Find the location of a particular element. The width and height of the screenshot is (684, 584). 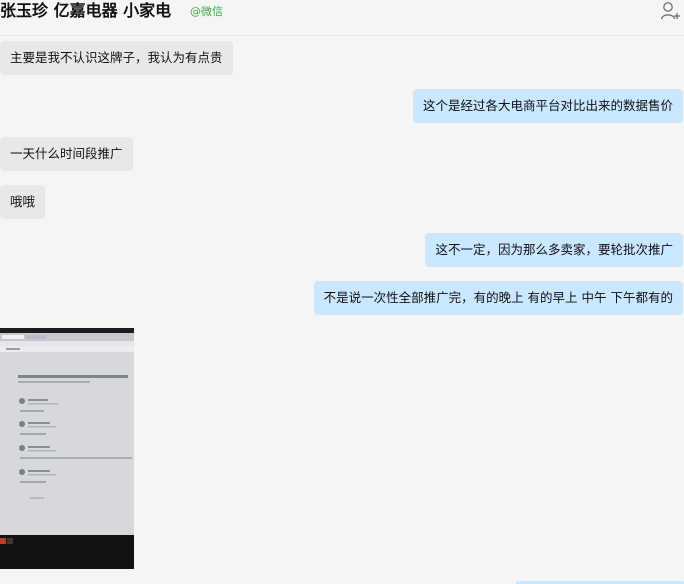

chat-title: 张玉珍 亿嘉电器 小家电 is located at coordinates (86, 10).